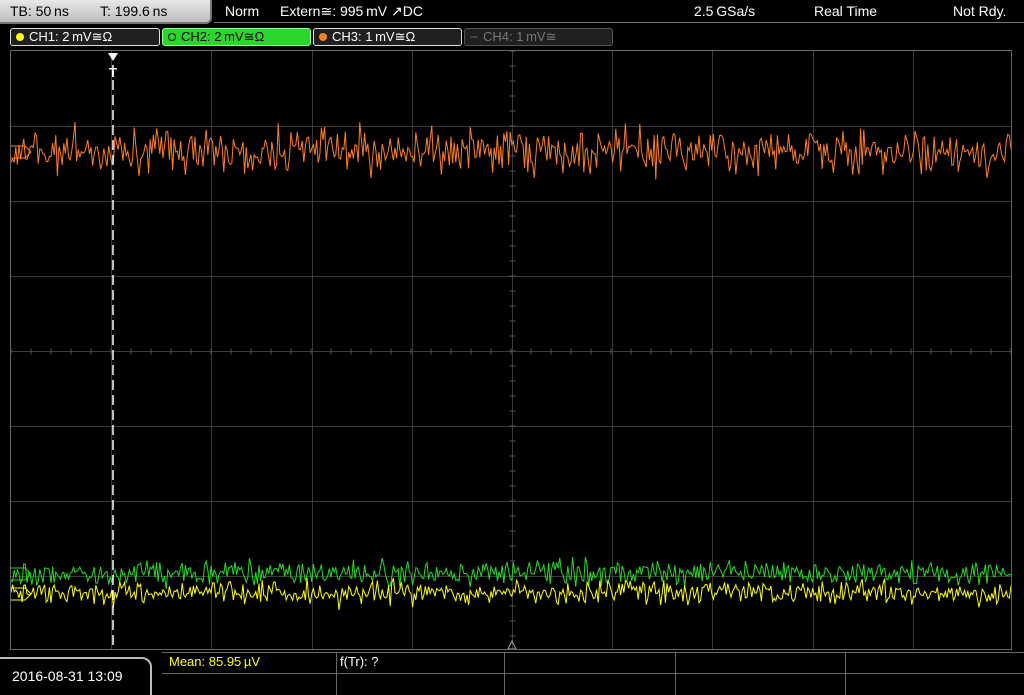 This screenshot has height=695, width=1024. I want to click on channel-2-label: CH2: 2 mV≅Ω, so click(236, 37).